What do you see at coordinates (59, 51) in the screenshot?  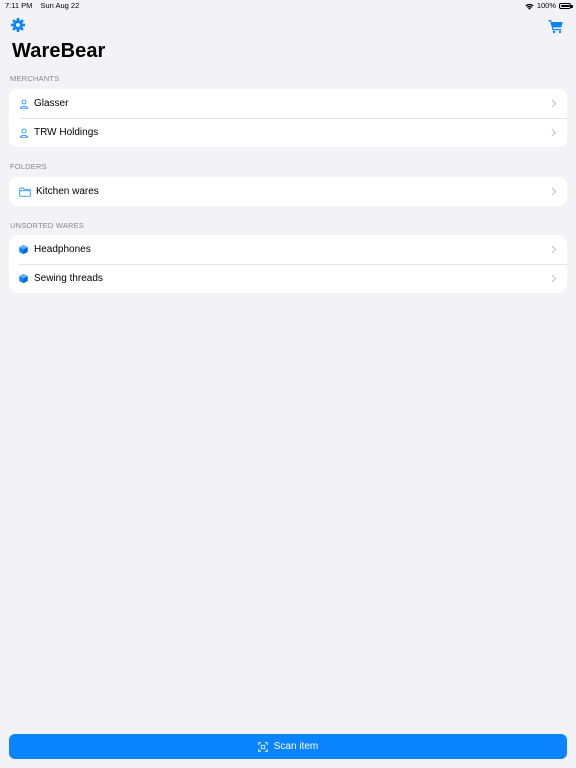 I see `page-title: WareBear` at bounding box center [59, 51].